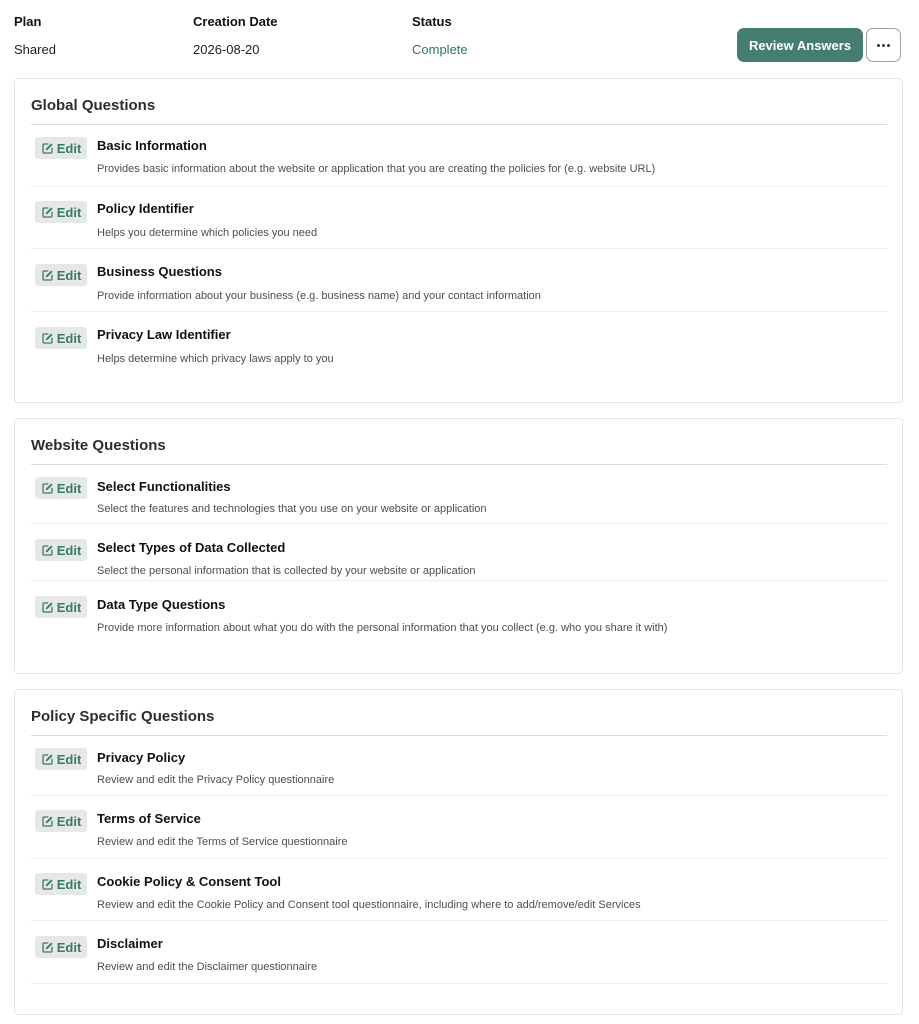  Describe the element at coordinates (149, 818) in the screenshot. I see `question-title: Terms of Service` at that location.